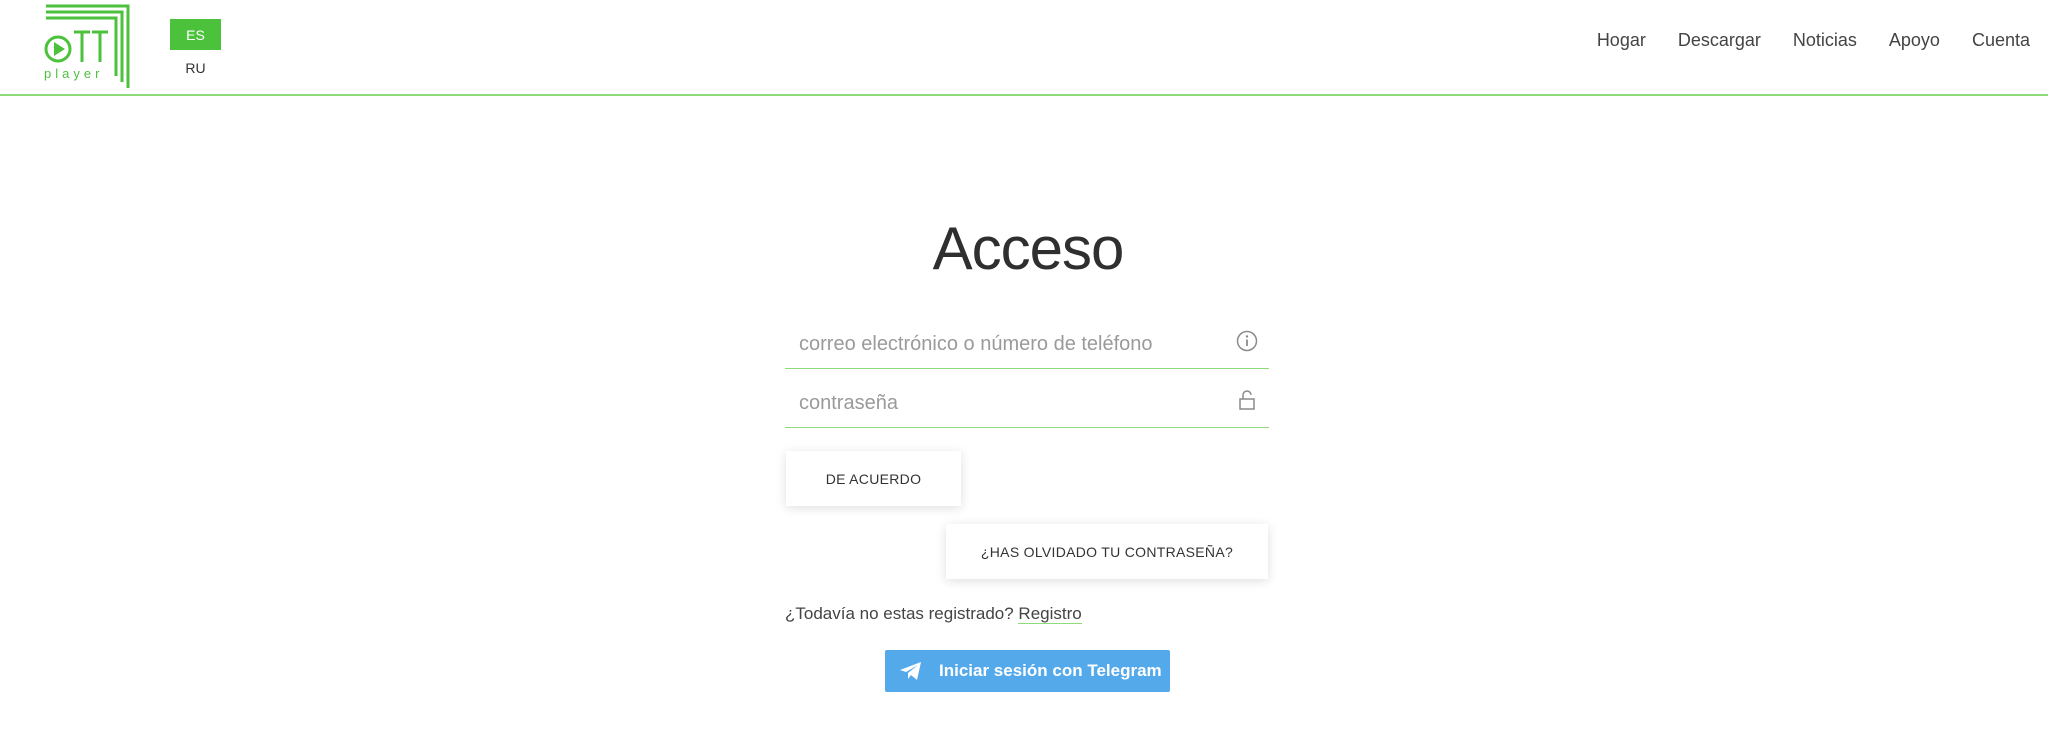 This screenshot has width=2048, height=730. What do you see at coordinates (86, 46) in the screenshot?
I see `ott-player-logo: player` at bounding box center [86, 46].